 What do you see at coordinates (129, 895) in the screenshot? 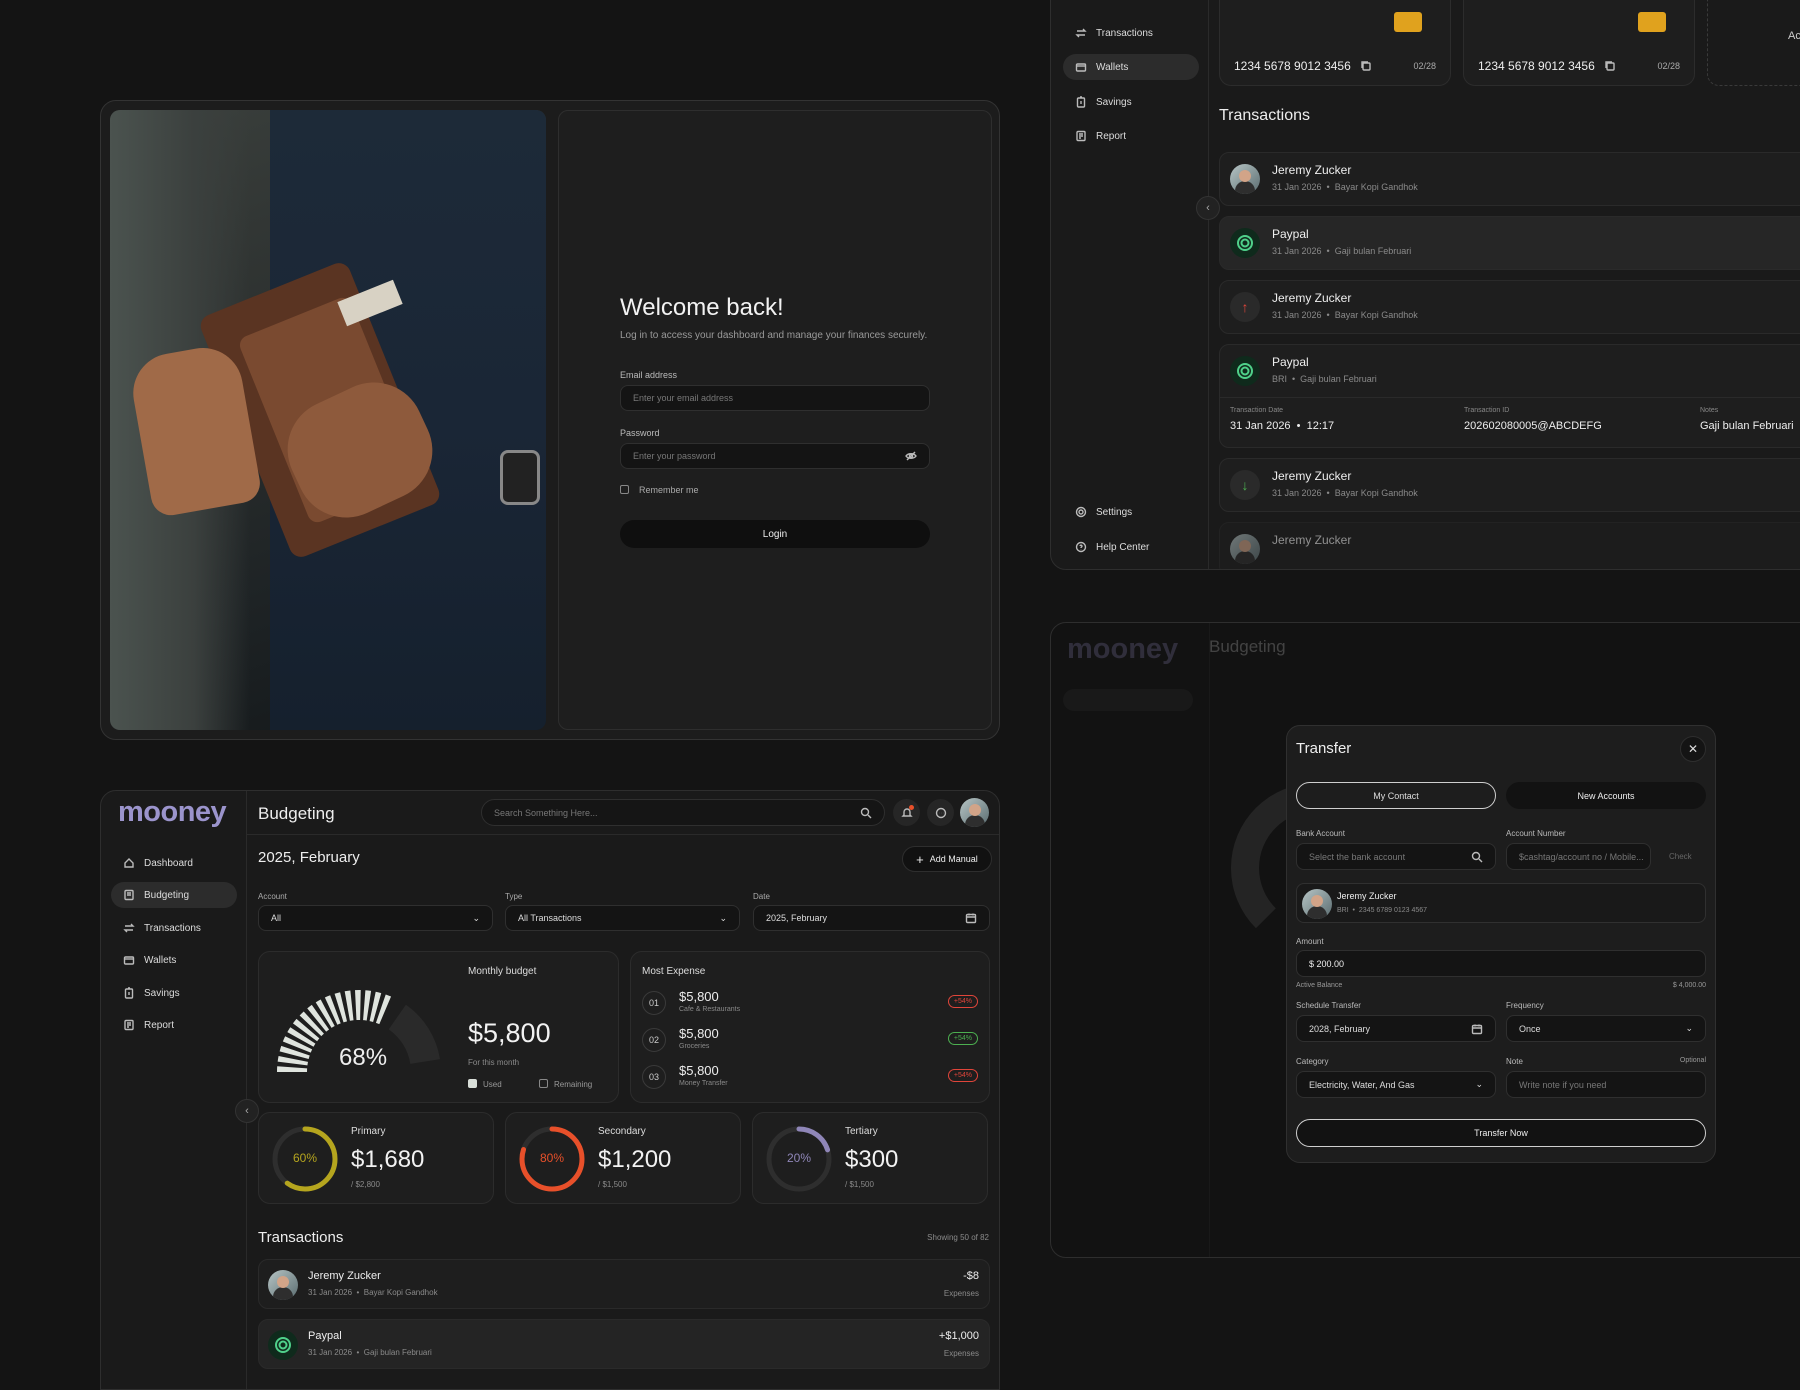
I see `budget-icon` at bounding box center [129, 895].